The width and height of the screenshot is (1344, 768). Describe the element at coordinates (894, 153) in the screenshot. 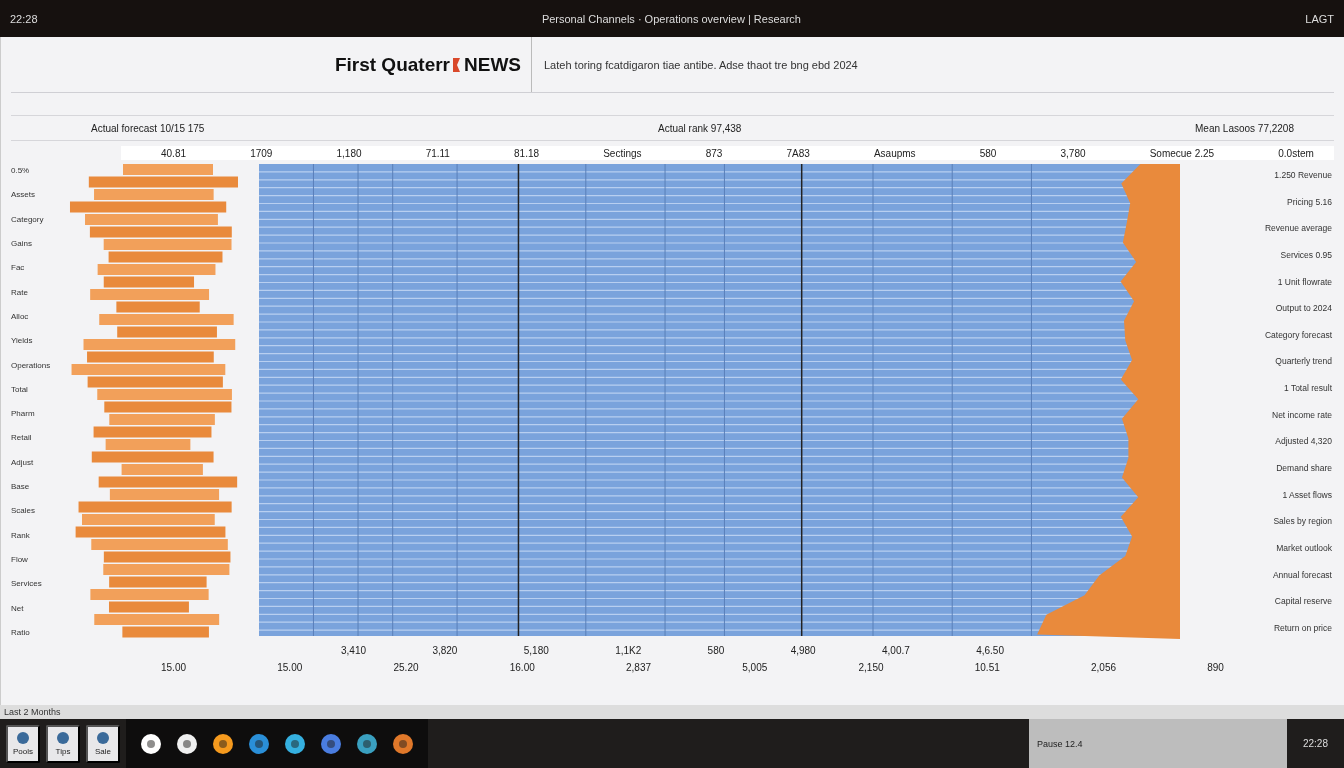

I see `column-label: Asaupms` at that location.